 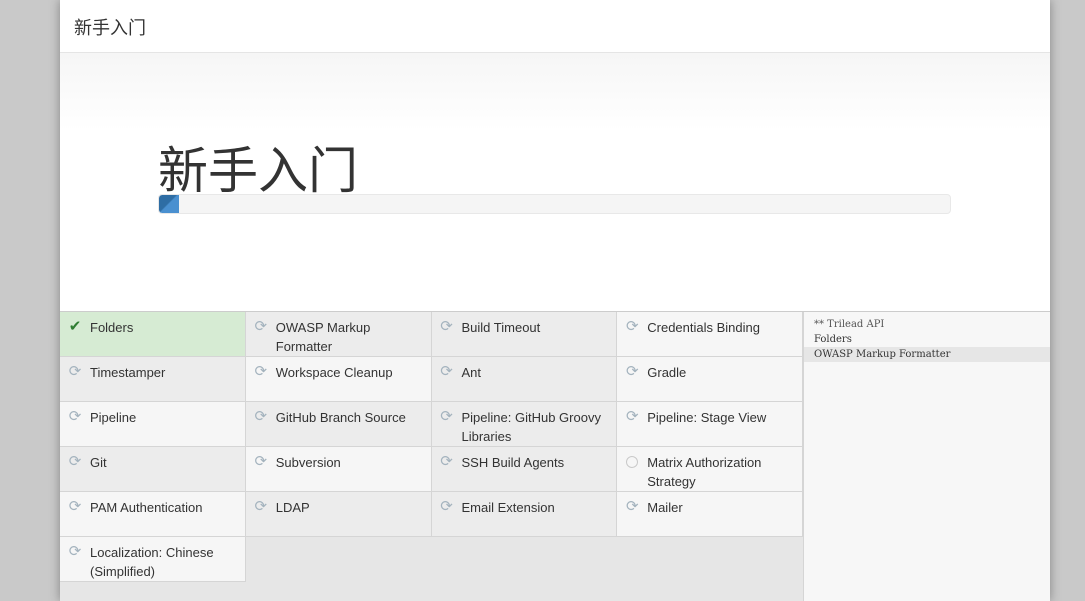 What do you see at coordinates (323, 337) in the screenshot?
I see `plugin-label: OWASP Markup Formatter` at bounding box center [323, 337].